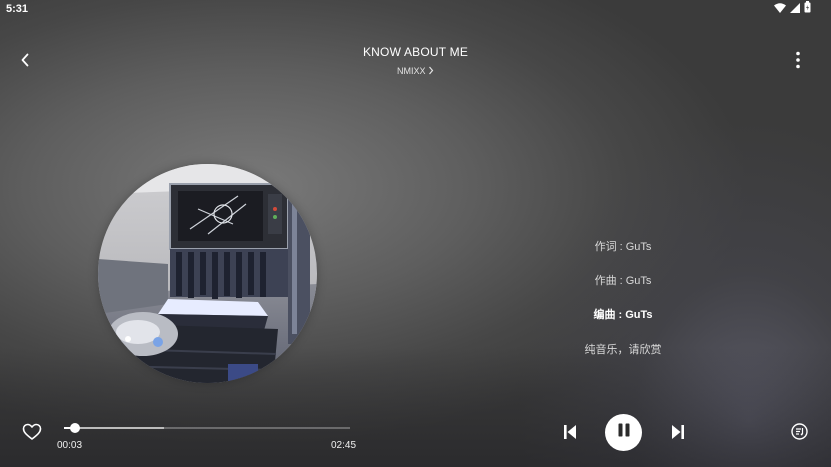  I want to click on next-track-button, so click(678, 432).